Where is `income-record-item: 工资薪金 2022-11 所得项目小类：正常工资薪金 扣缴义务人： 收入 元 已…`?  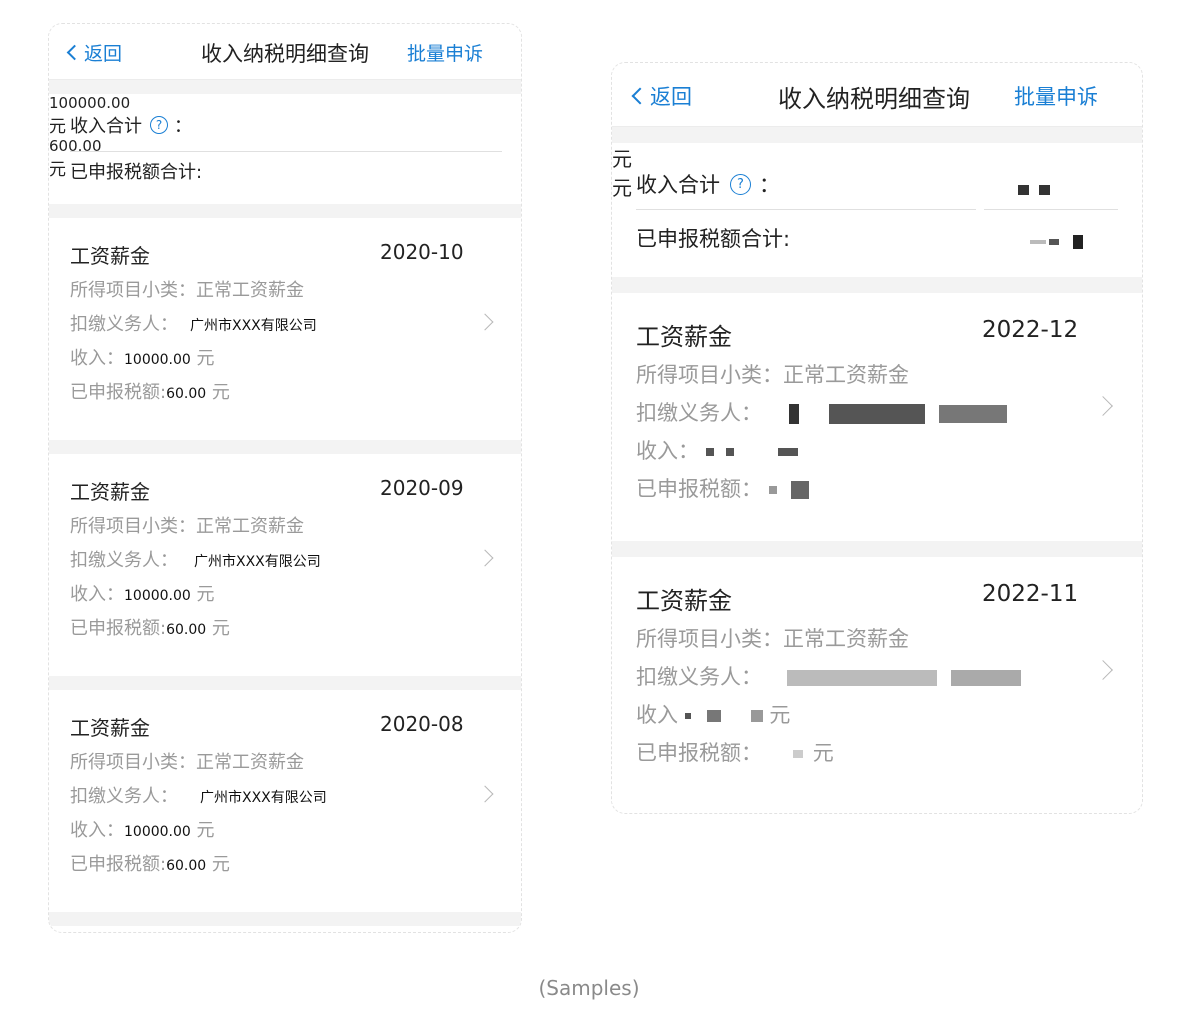
income-record-item: 工资薪金 2022-11 所得项目小类：正常工资薪金 扣缴义务人： 收入 元 已… is located at coordinates (877, 681).